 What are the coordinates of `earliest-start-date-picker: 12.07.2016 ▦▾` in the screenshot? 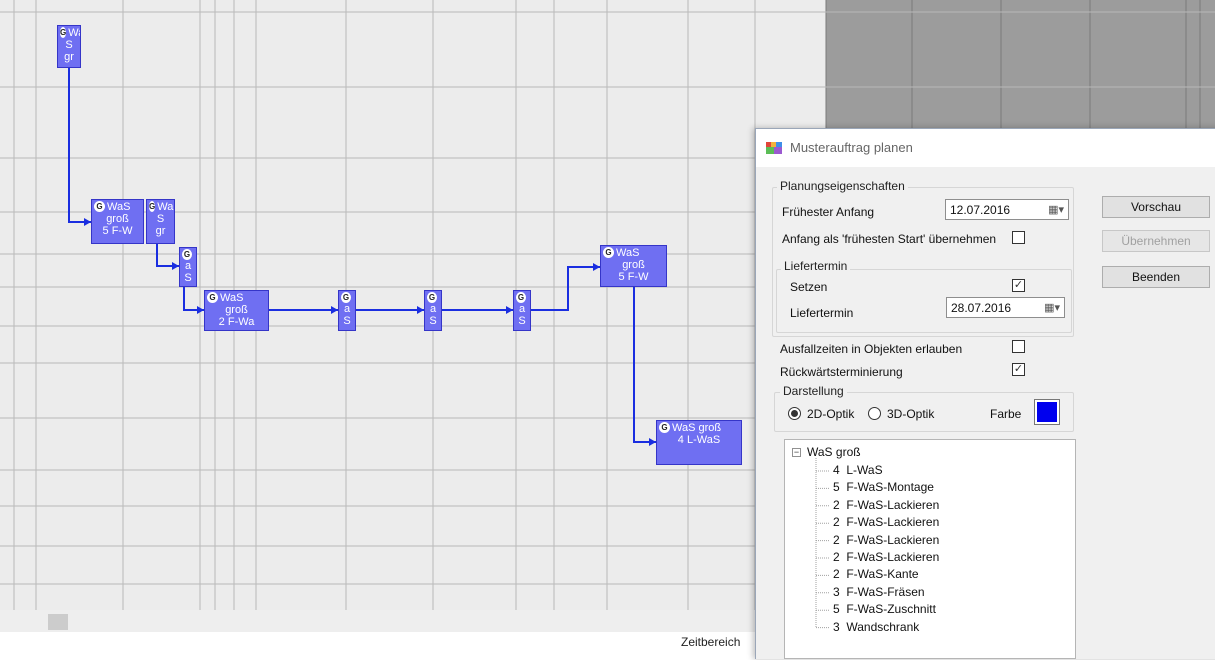 It's located at (1007, 209).